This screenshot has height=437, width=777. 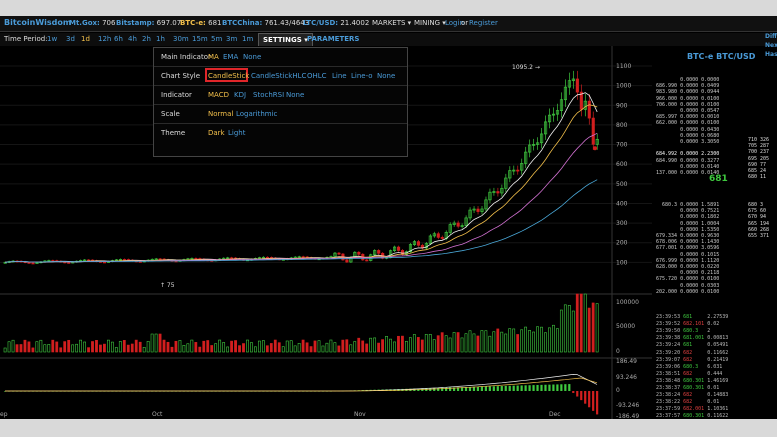 I want to click on period-1h: 1h, so click(x=160, y=39).